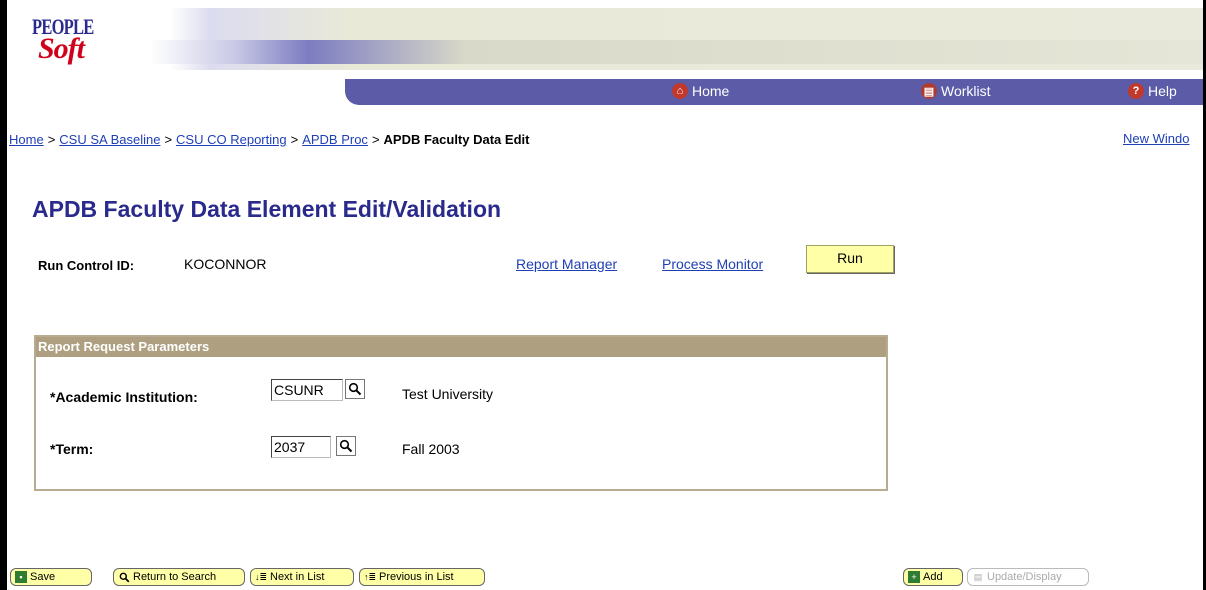 The image size is (1206, 590). Describe the element at coordinates (261, 576) in the screenshot. I see `next-list-icon: ↓≣` at that location.